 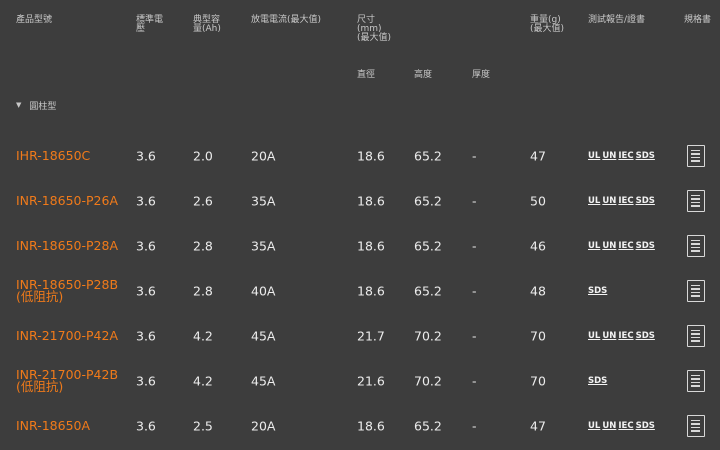 What do you see at coordinates (203, 335) in the screenshot?
I see `cell-capacity: 4.2` at bounding box center [203, 335].